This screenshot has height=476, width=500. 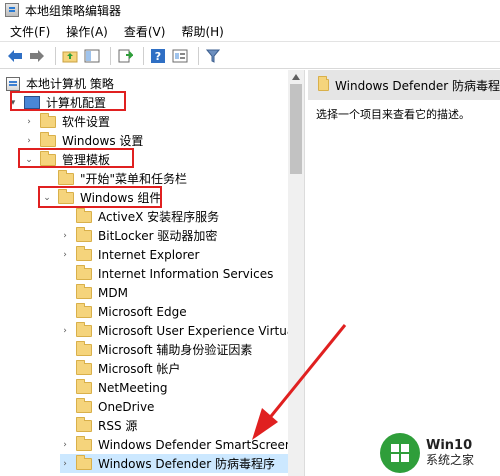 I want to click on filter-icon, so click(x=213, y=56).